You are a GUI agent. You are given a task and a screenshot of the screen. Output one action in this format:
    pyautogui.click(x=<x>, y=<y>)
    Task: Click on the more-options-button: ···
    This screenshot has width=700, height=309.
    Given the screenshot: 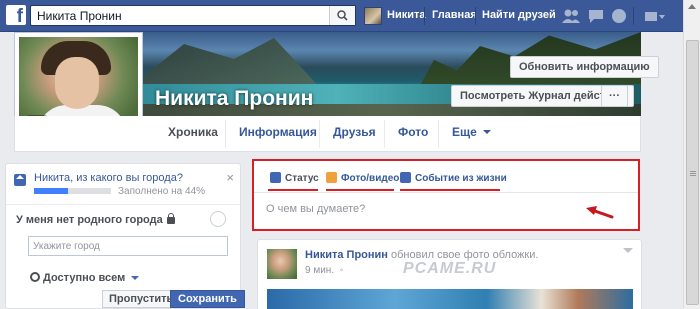 What is the action you would take?
    pyautogui.click(x=614, y=96)
    